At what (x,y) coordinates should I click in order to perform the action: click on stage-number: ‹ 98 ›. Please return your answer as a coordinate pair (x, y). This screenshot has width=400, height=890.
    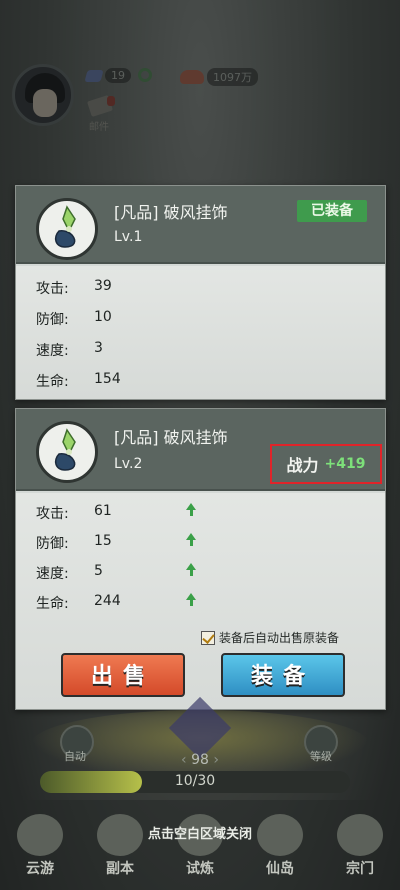
    Looking at the image, I should click on (200, 760).